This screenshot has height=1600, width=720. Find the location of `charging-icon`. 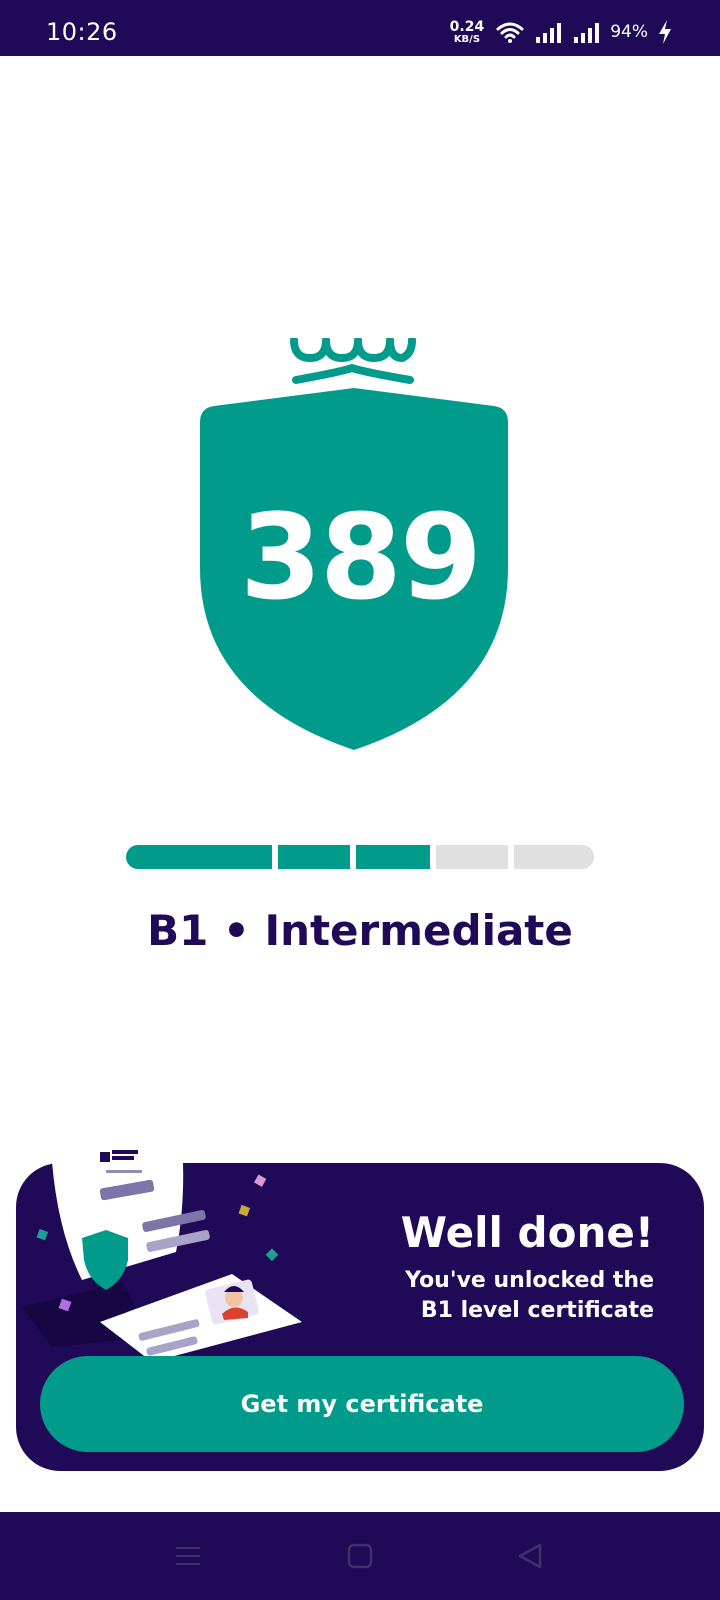

charging-icon is located at coordinates (665, 32).